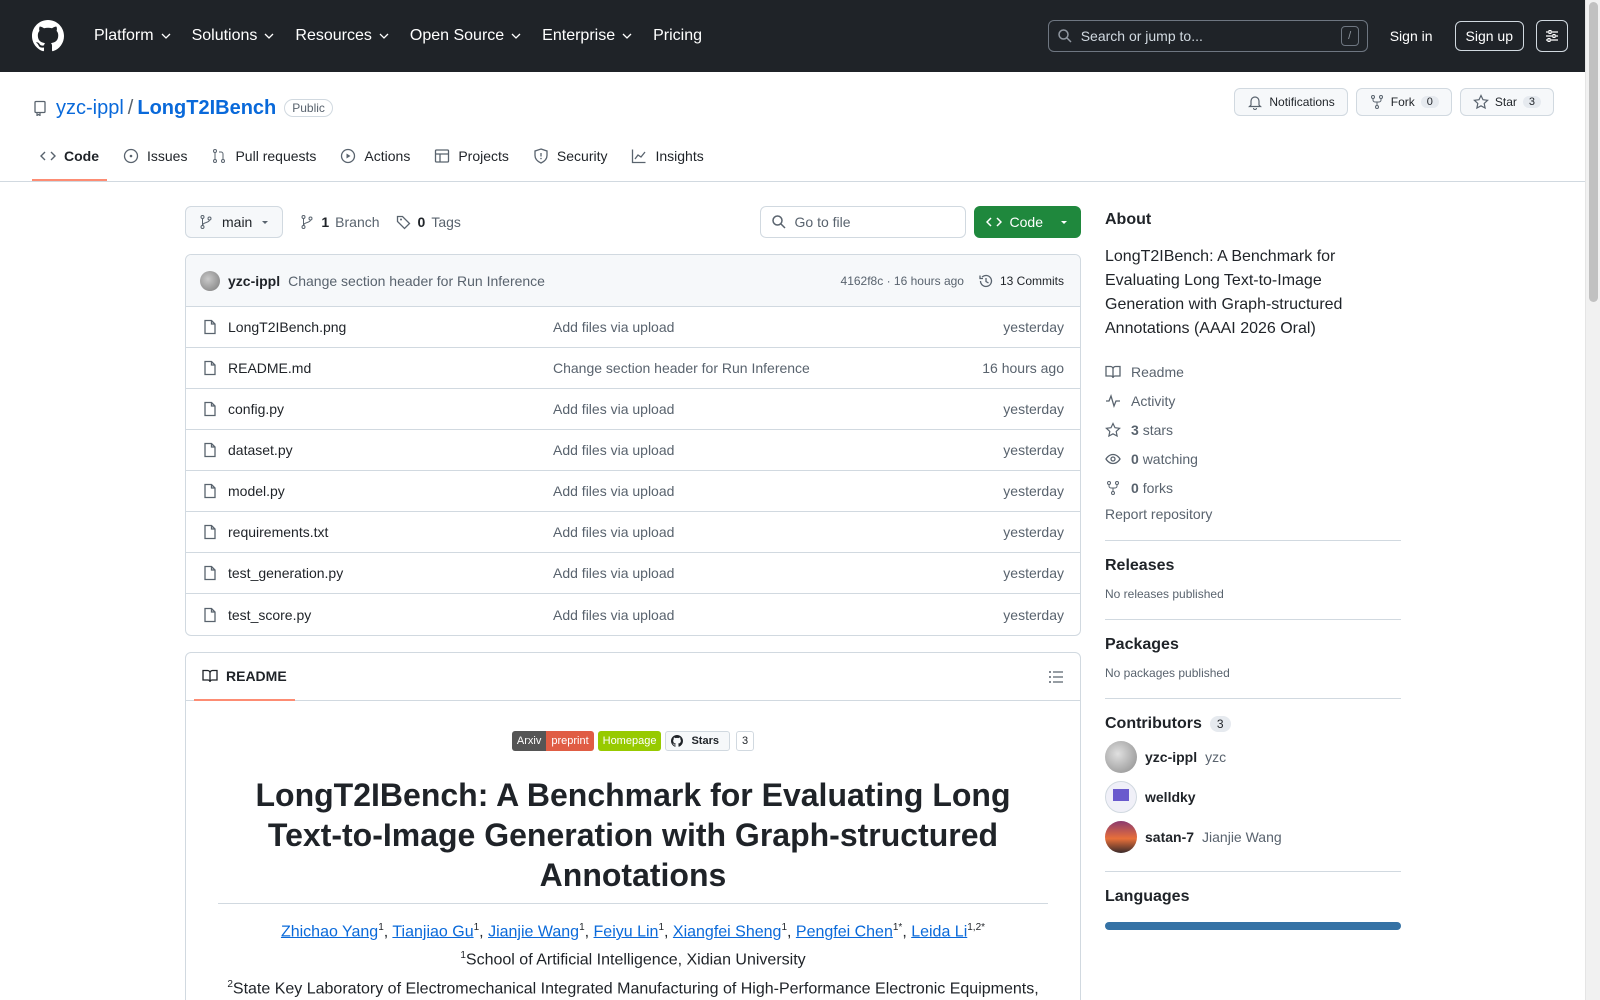 Image resolution: width=1600 pixels, height=1000 pixels. I want to click on author-link: Feiyu Lin, so click(626, 931).